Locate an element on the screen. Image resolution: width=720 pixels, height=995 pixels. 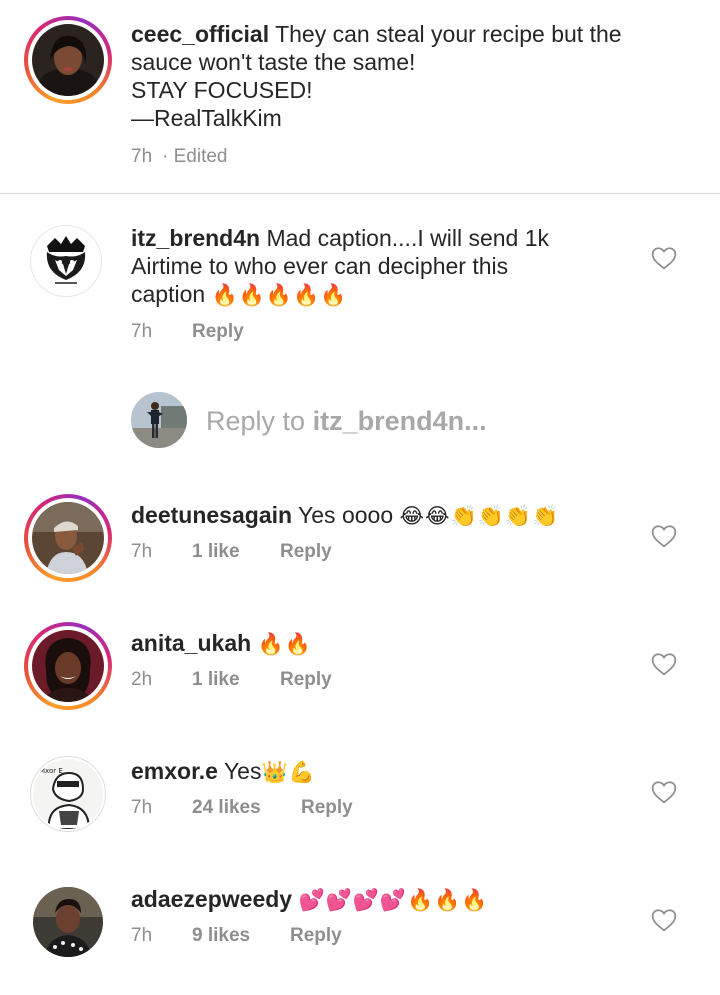
caption-line-2: sauce won't taste the same! is located at coordinates (273, 62).